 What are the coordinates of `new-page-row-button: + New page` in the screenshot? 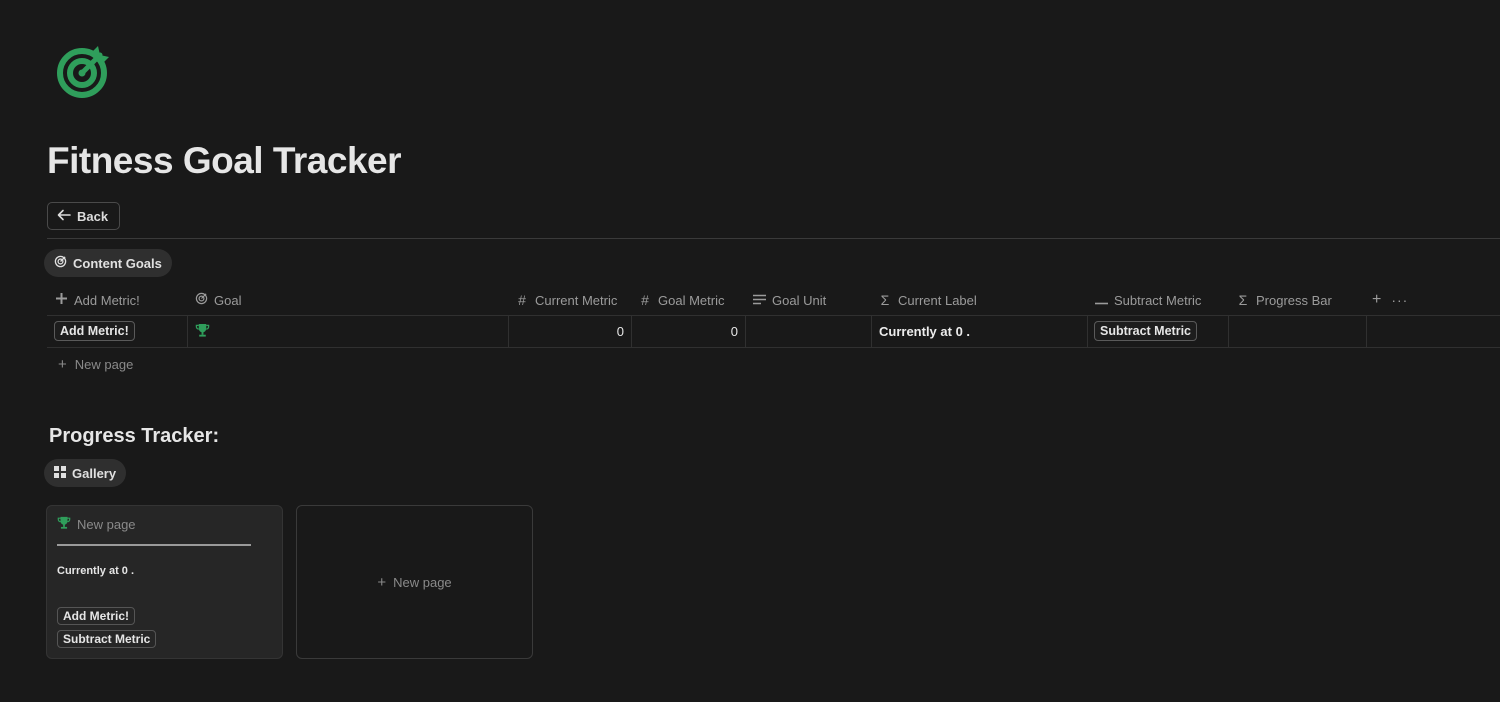 It's located at (95, 364).